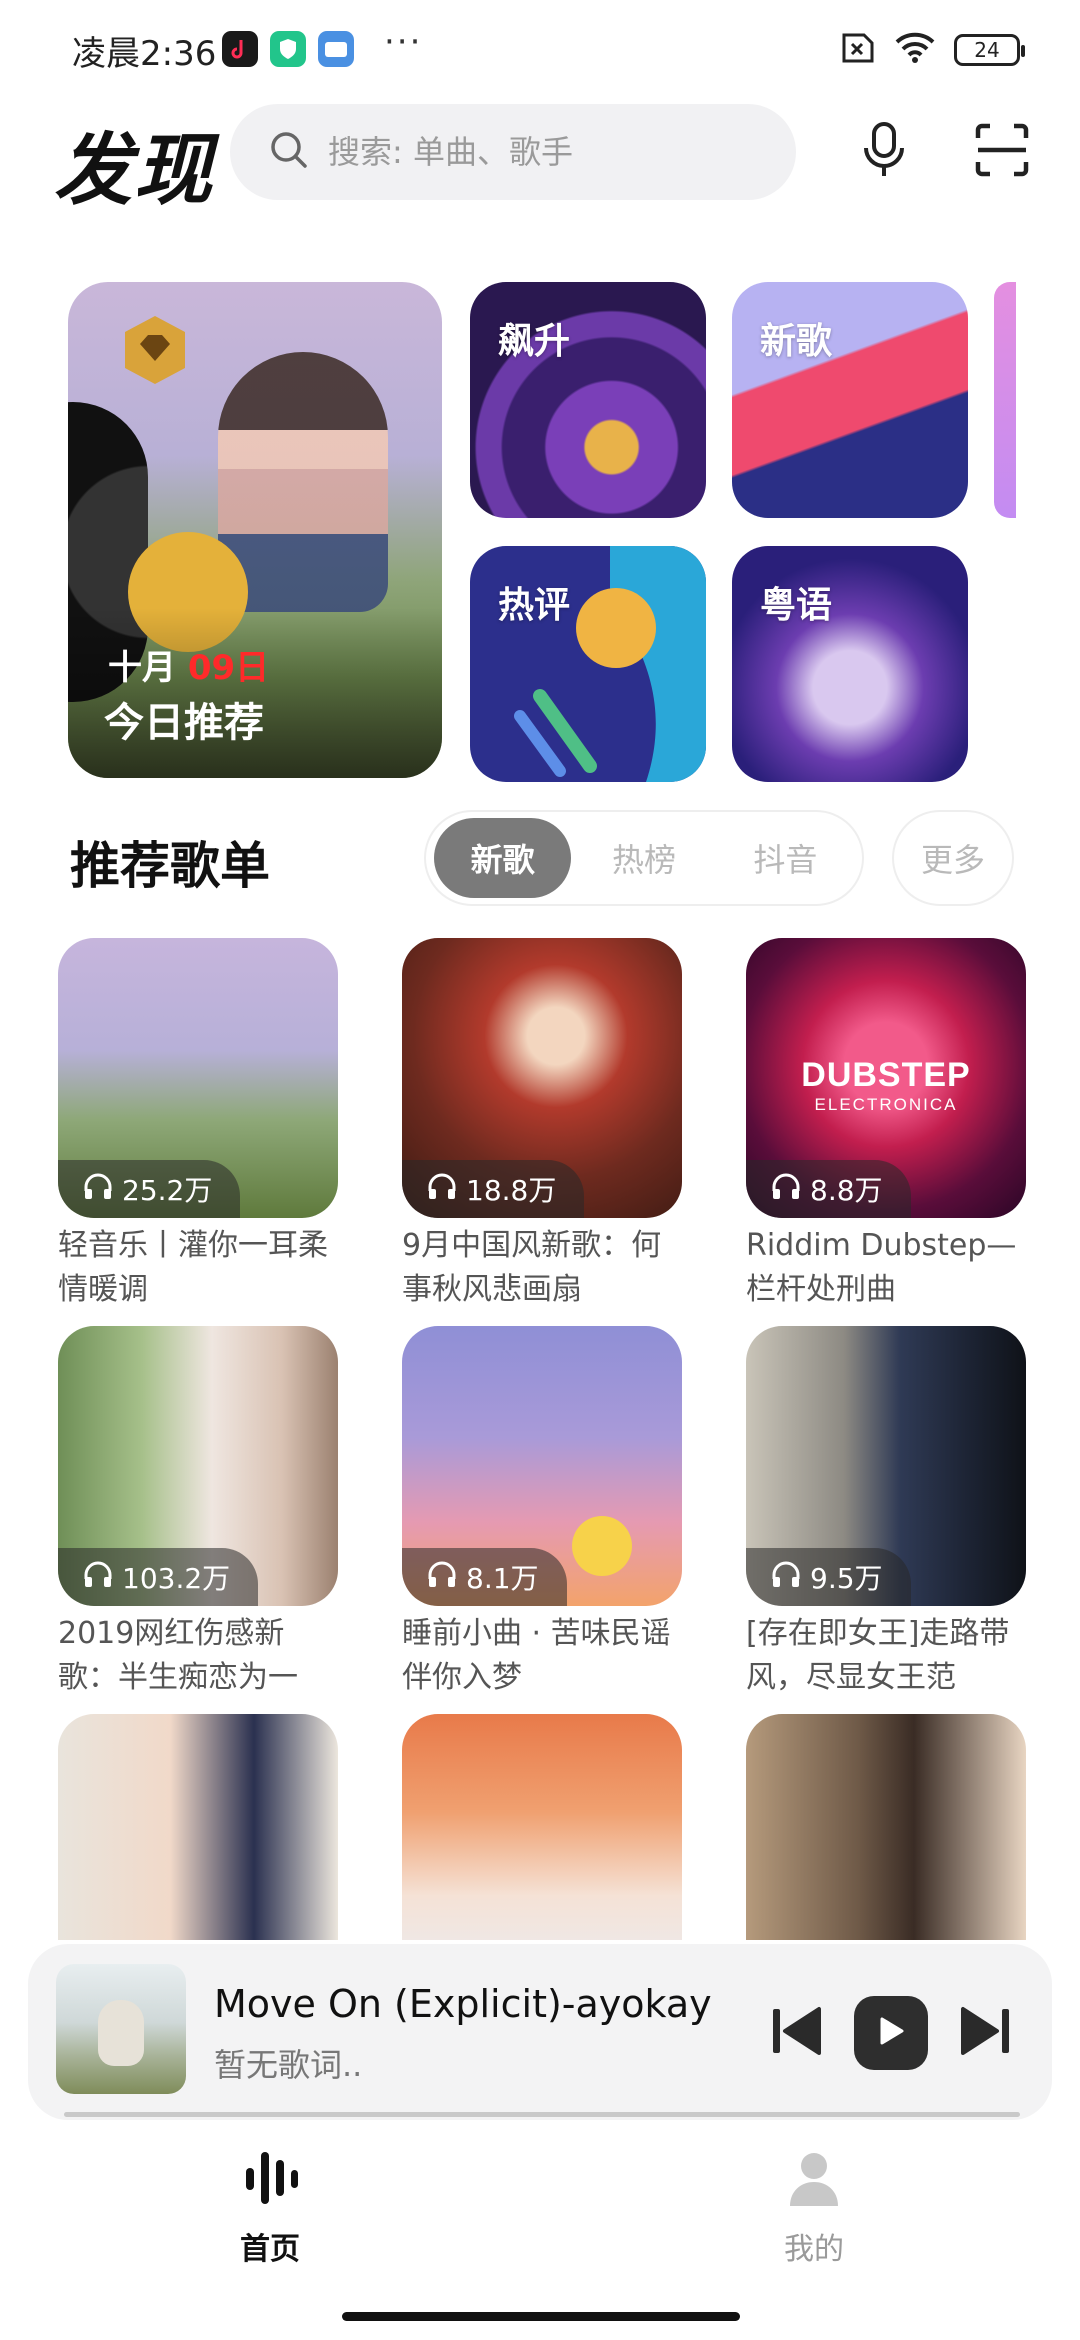 This screenshot has width=1080, height=2340. What do you see at coordinates (288, 2065) in the screenshot?
I see `now-playing-lyric: 暂无歌词..` at bounding box center [288, 2065].